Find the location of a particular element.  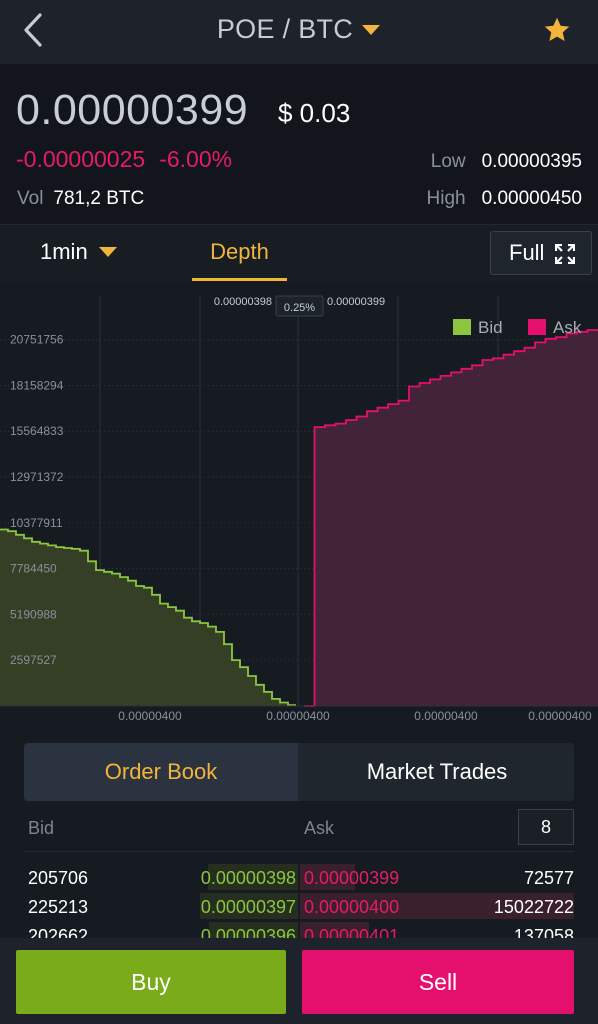

last-price: 0.00000399 is located at coordinates (132, 110).